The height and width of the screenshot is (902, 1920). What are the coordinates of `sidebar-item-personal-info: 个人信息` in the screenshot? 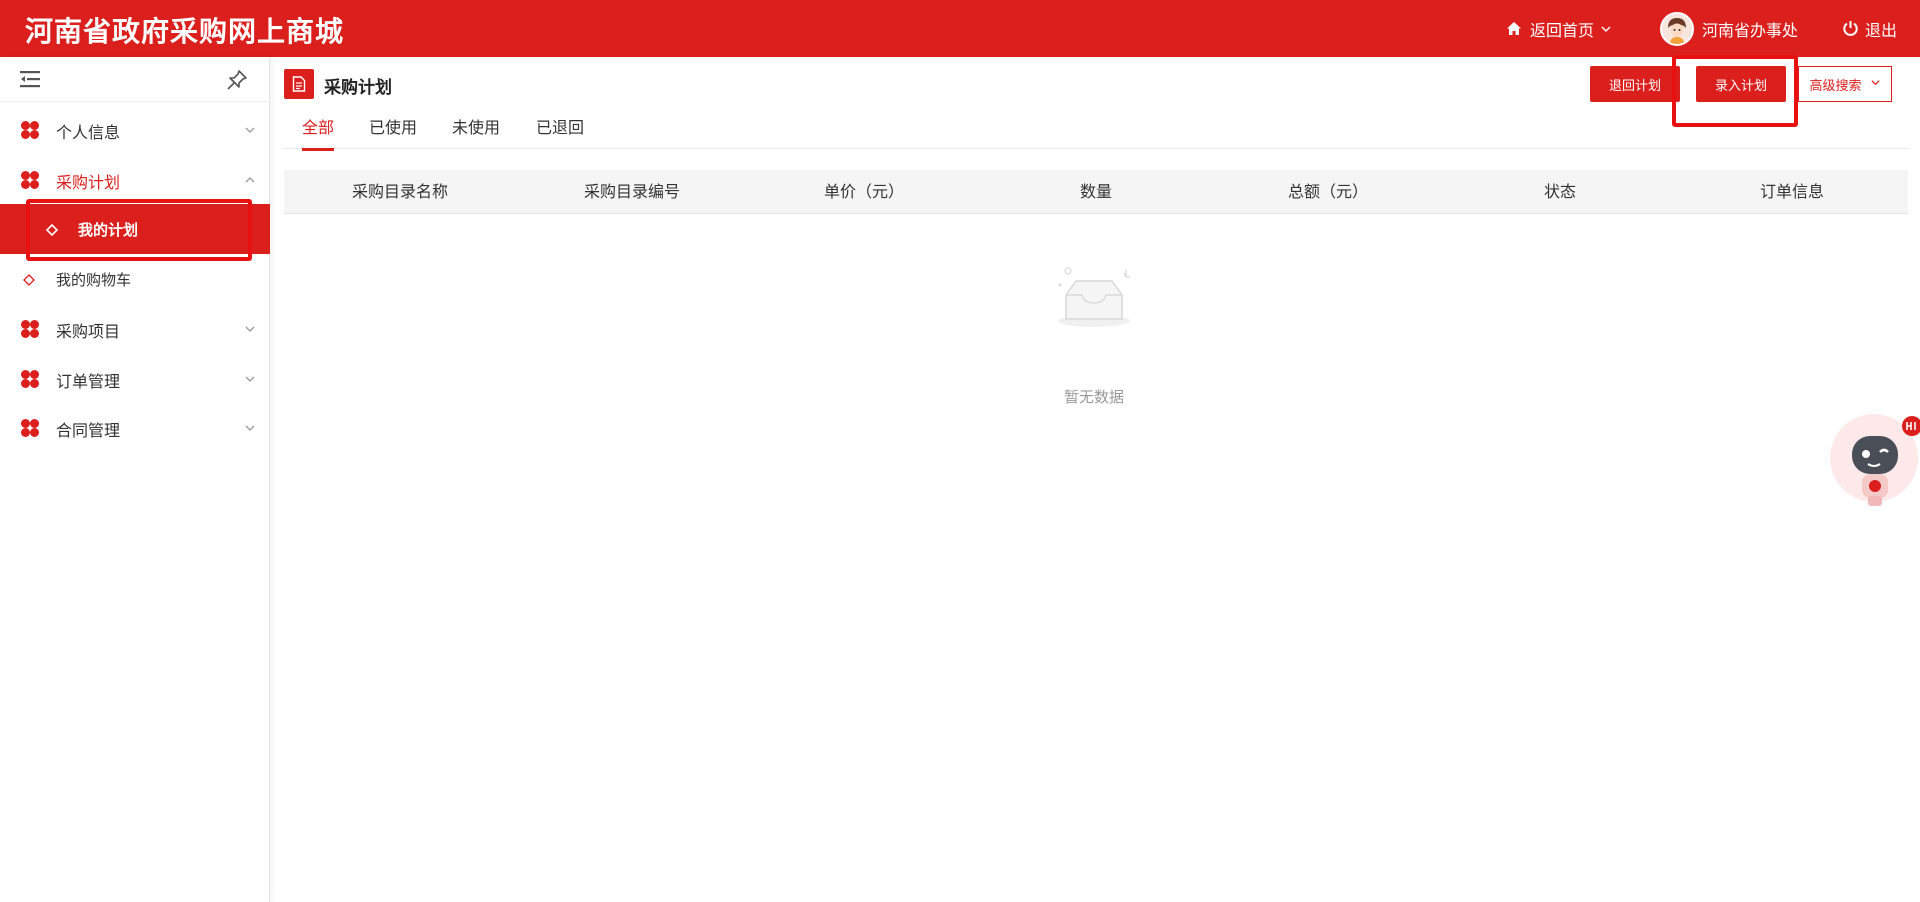 It's located at (135, 129).